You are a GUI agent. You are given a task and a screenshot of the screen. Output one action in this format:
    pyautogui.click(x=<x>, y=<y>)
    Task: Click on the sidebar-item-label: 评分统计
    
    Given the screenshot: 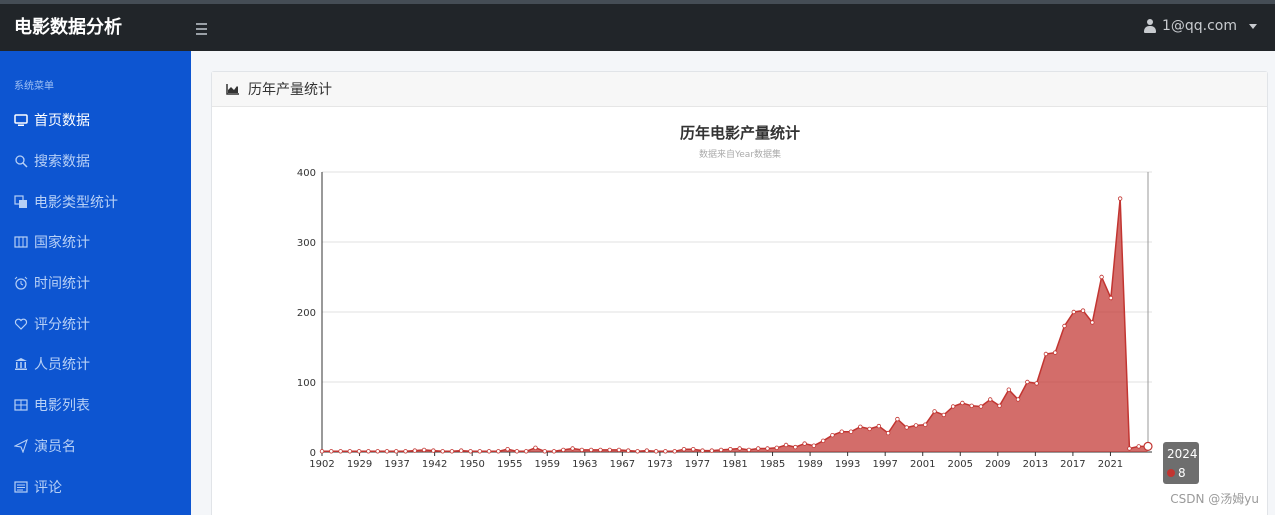 What is the action you would take?
    pyautogui.click(x=62, y=324)
    